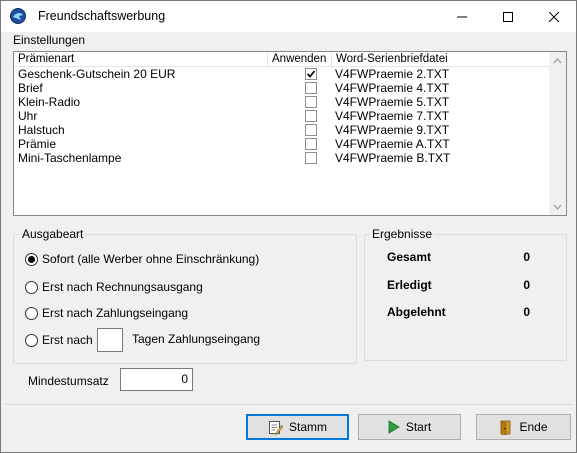 This screenshot has height=453, width=577. I want to click on file-name-cell: V4FWPraemie 7.TXT, so click(392, 116).